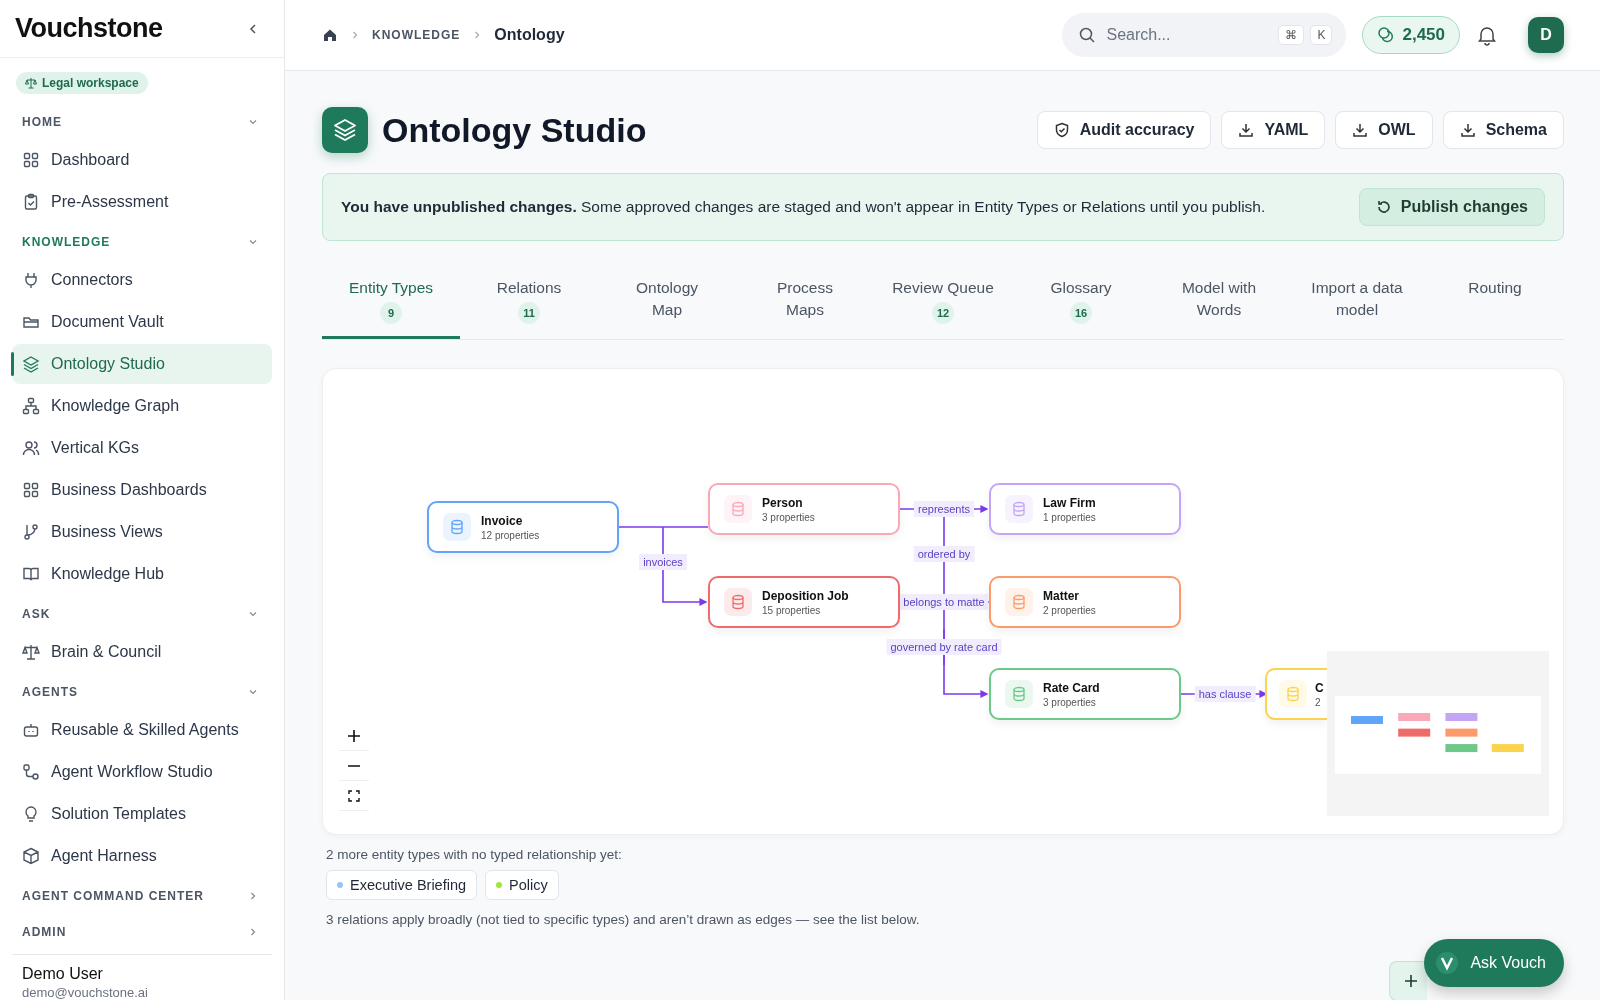  What do you see at coordinates (142, 322) in the screenshot?
I see `nav-item: Document Vault` at bounding box center [142, 322].